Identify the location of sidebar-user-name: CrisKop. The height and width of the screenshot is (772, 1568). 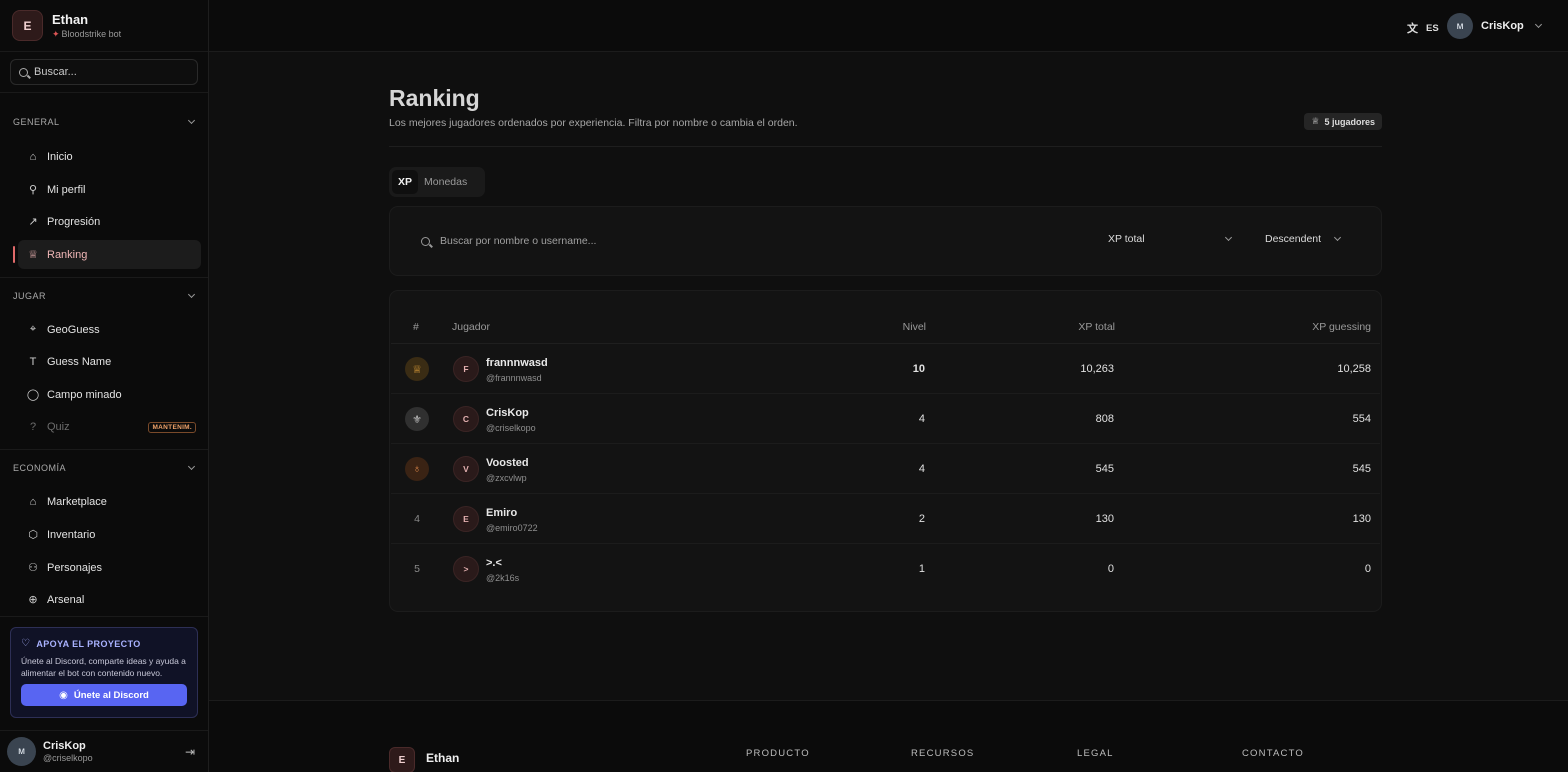
(64, 746).